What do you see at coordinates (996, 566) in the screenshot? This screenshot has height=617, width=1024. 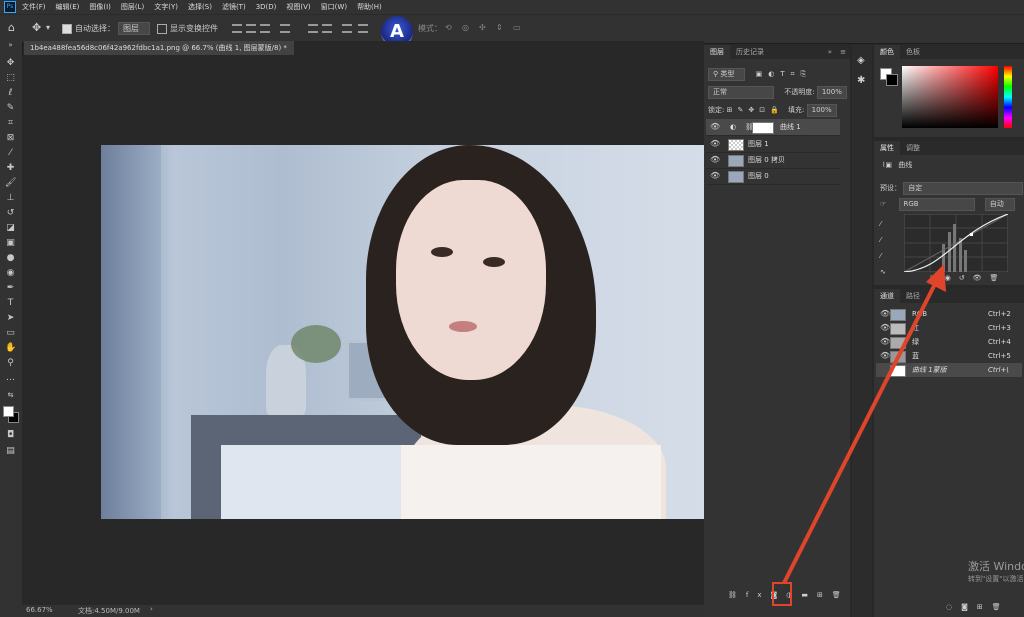 I see `watermark-line-1: 激活 Windows` at bounding box center [996, 566].